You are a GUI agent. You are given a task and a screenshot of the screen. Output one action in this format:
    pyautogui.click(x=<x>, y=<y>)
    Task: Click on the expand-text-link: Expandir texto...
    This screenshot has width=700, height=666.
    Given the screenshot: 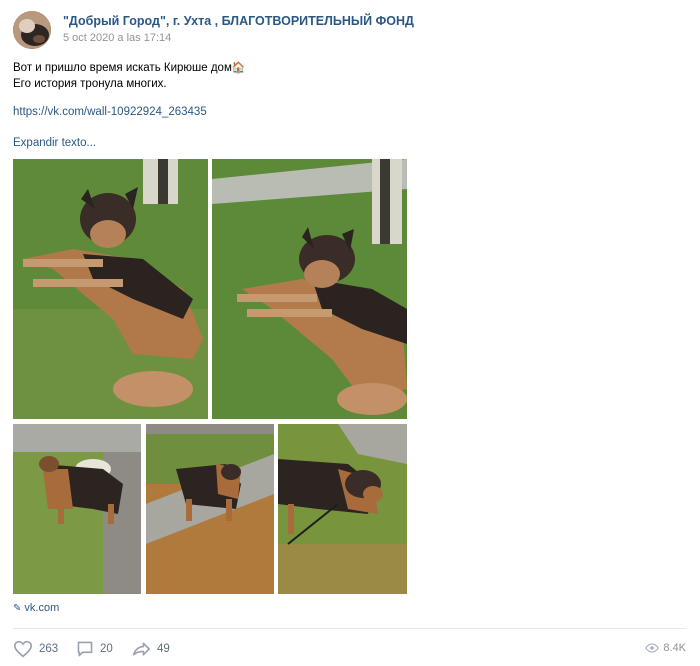 What is the action you would take?
    pyautogui.click(x=54, y=143)
    